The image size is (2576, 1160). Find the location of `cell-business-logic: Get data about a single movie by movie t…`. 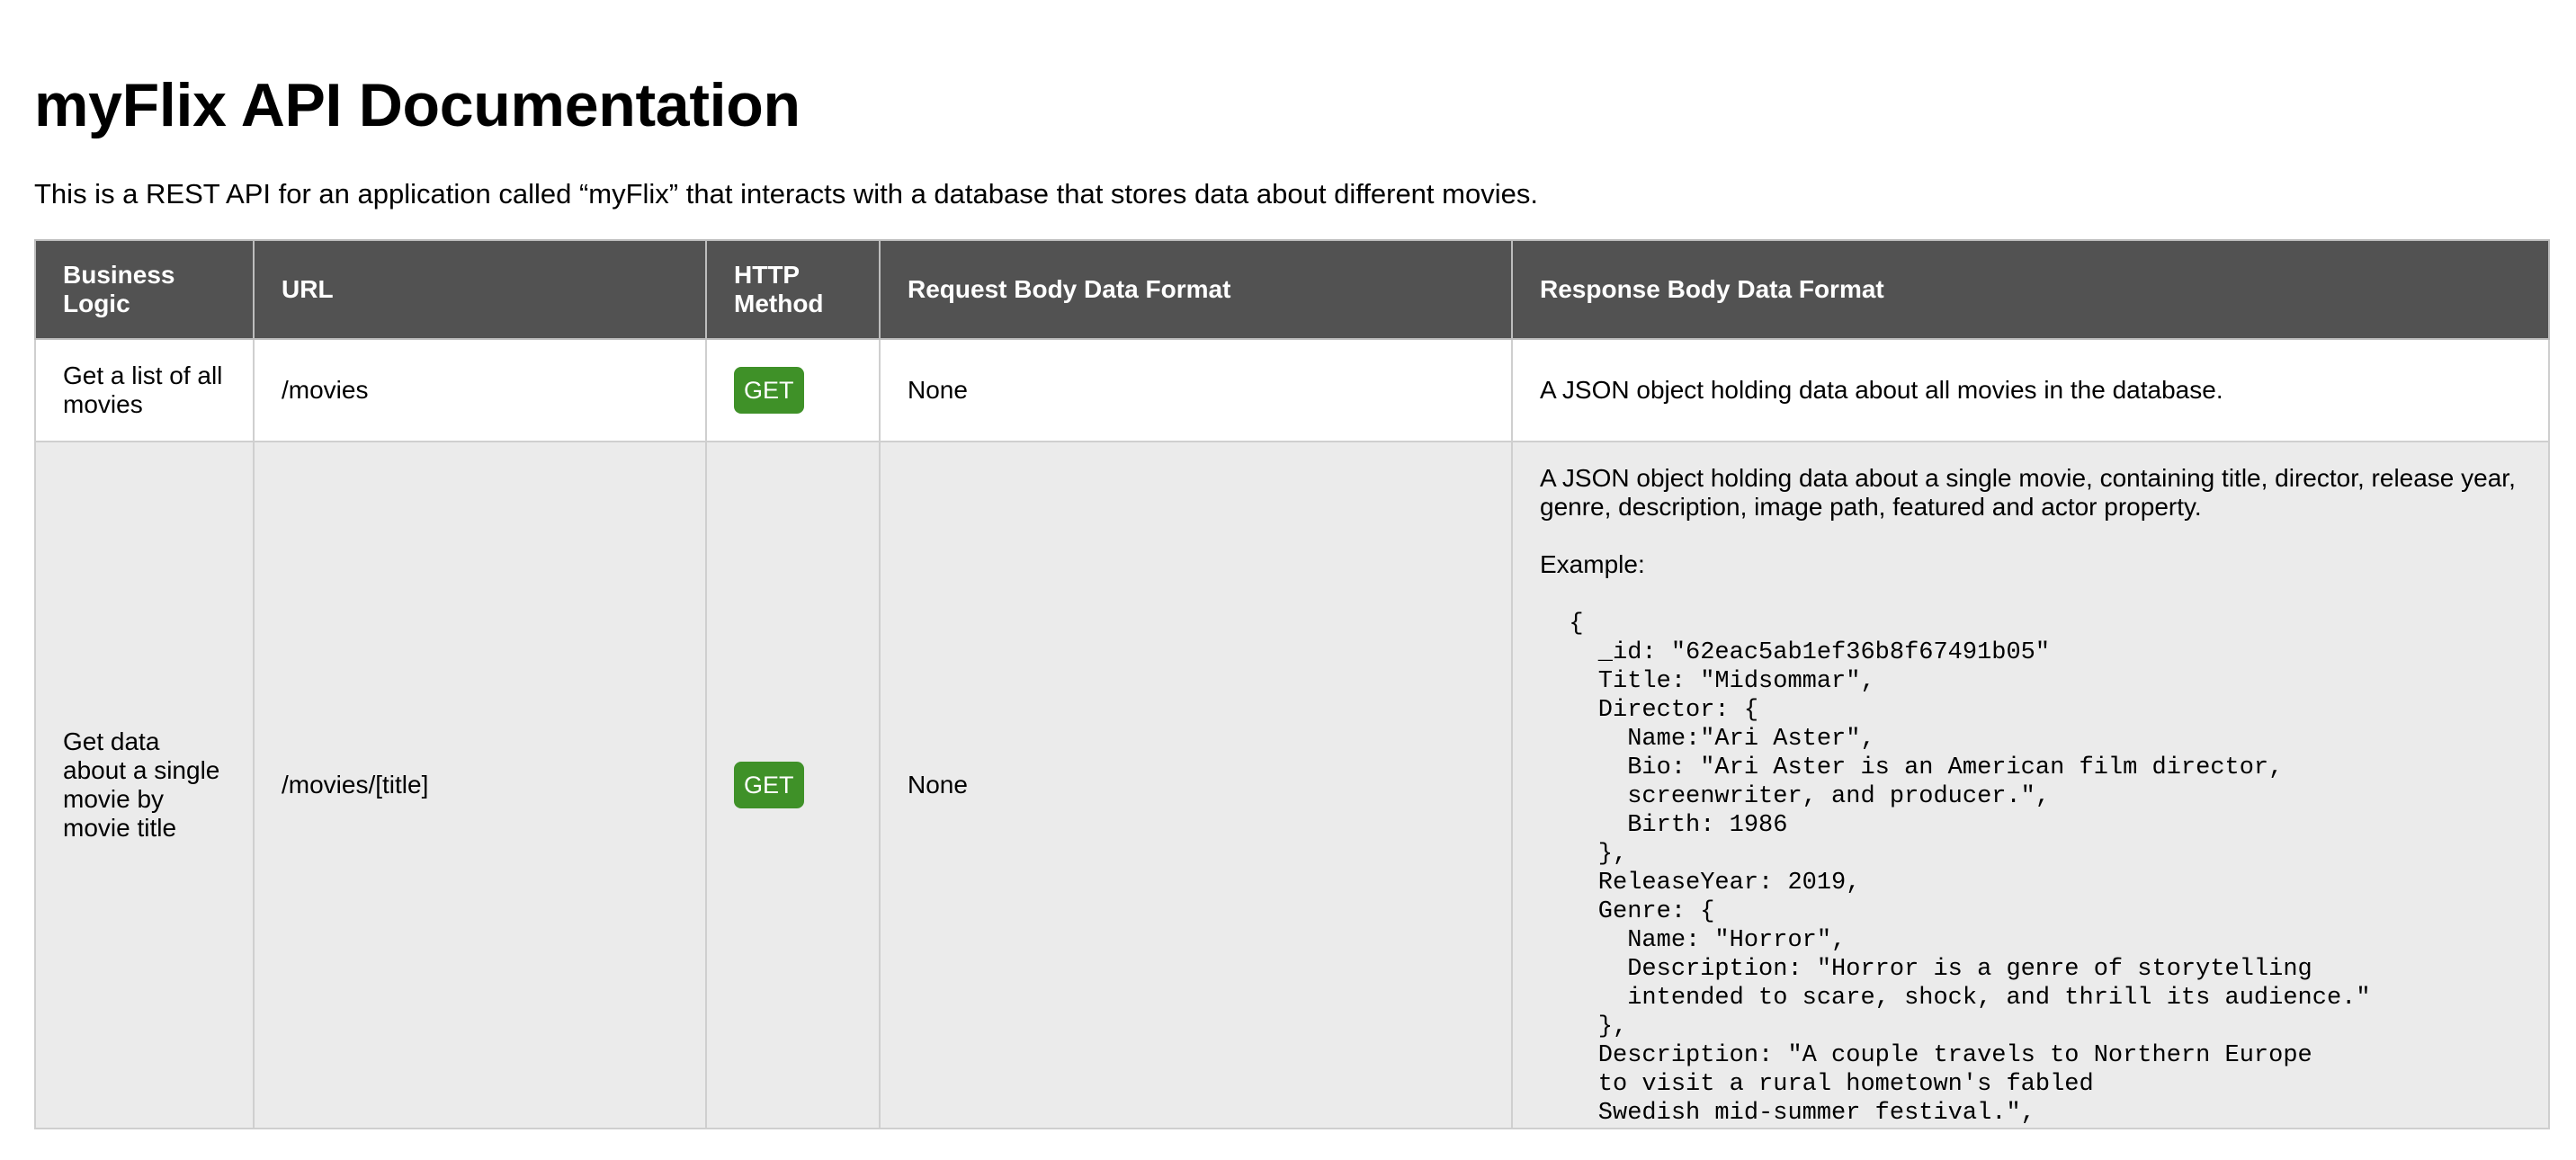

cell-business-logic: Get data about a single movie by movie t… is located at coordinates (144, 785).